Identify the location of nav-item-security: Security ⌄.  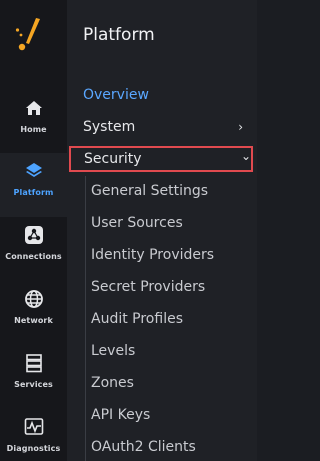
(161, 159).